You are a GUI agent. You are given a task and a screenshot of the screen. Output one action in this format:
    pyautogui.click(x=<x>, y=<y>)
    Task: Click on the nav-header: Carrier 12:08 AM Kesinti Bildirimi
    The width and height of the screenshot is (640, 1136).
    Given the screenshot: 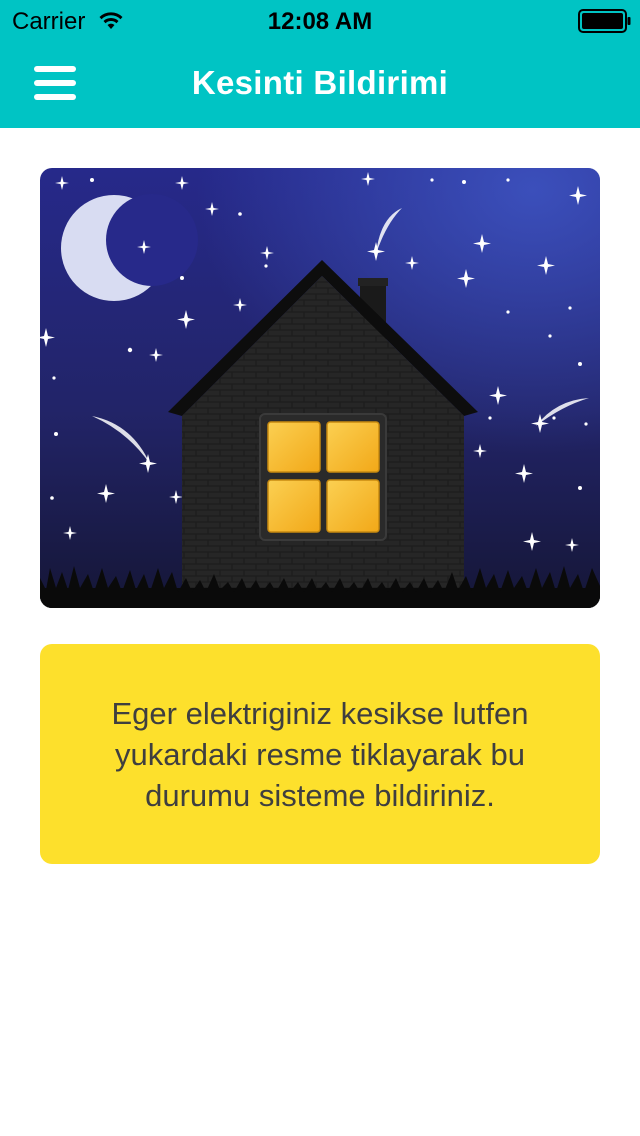 What is the action you would take?
    pyautogui.click(x=320, y=64)
    